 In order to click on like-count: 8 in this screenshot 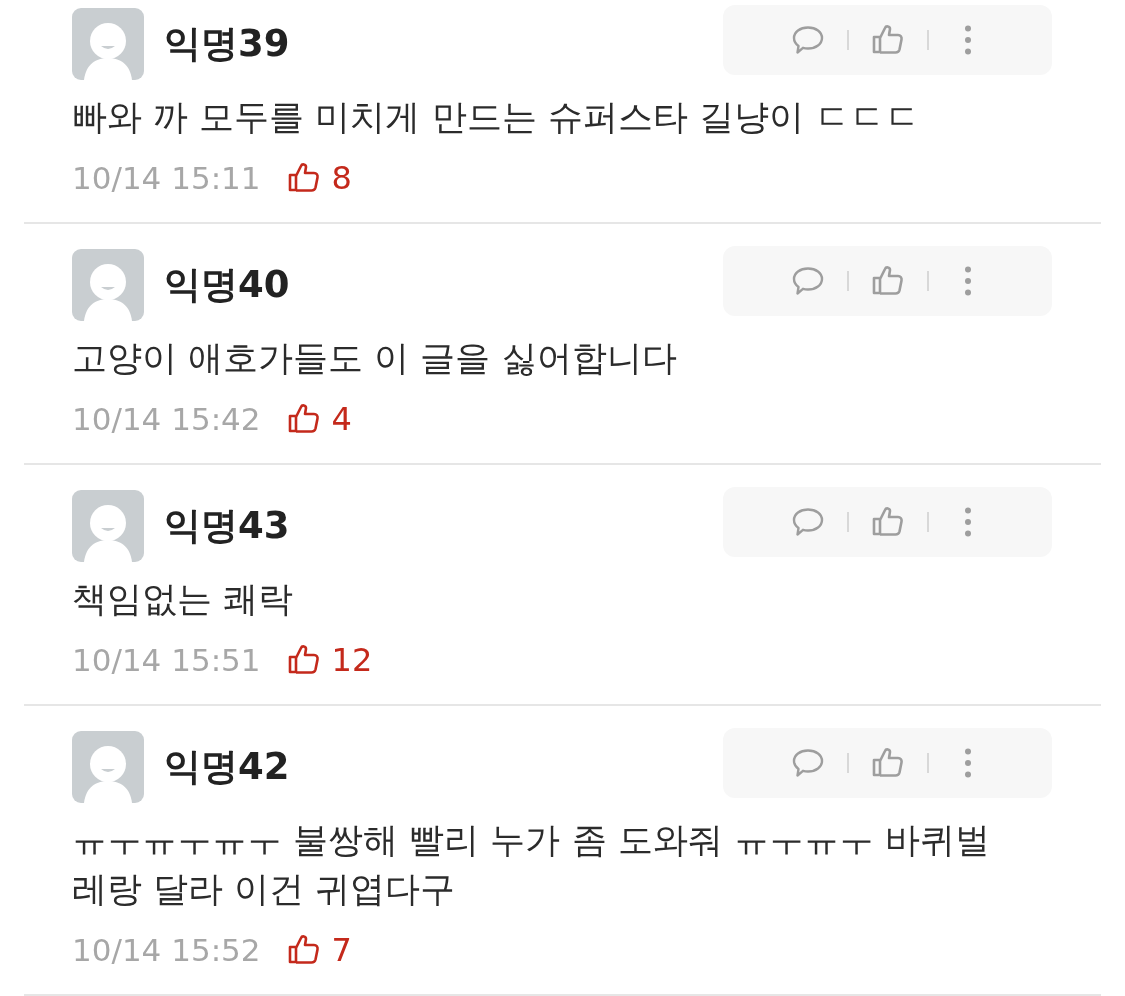, I will do `click(341, 178)`.